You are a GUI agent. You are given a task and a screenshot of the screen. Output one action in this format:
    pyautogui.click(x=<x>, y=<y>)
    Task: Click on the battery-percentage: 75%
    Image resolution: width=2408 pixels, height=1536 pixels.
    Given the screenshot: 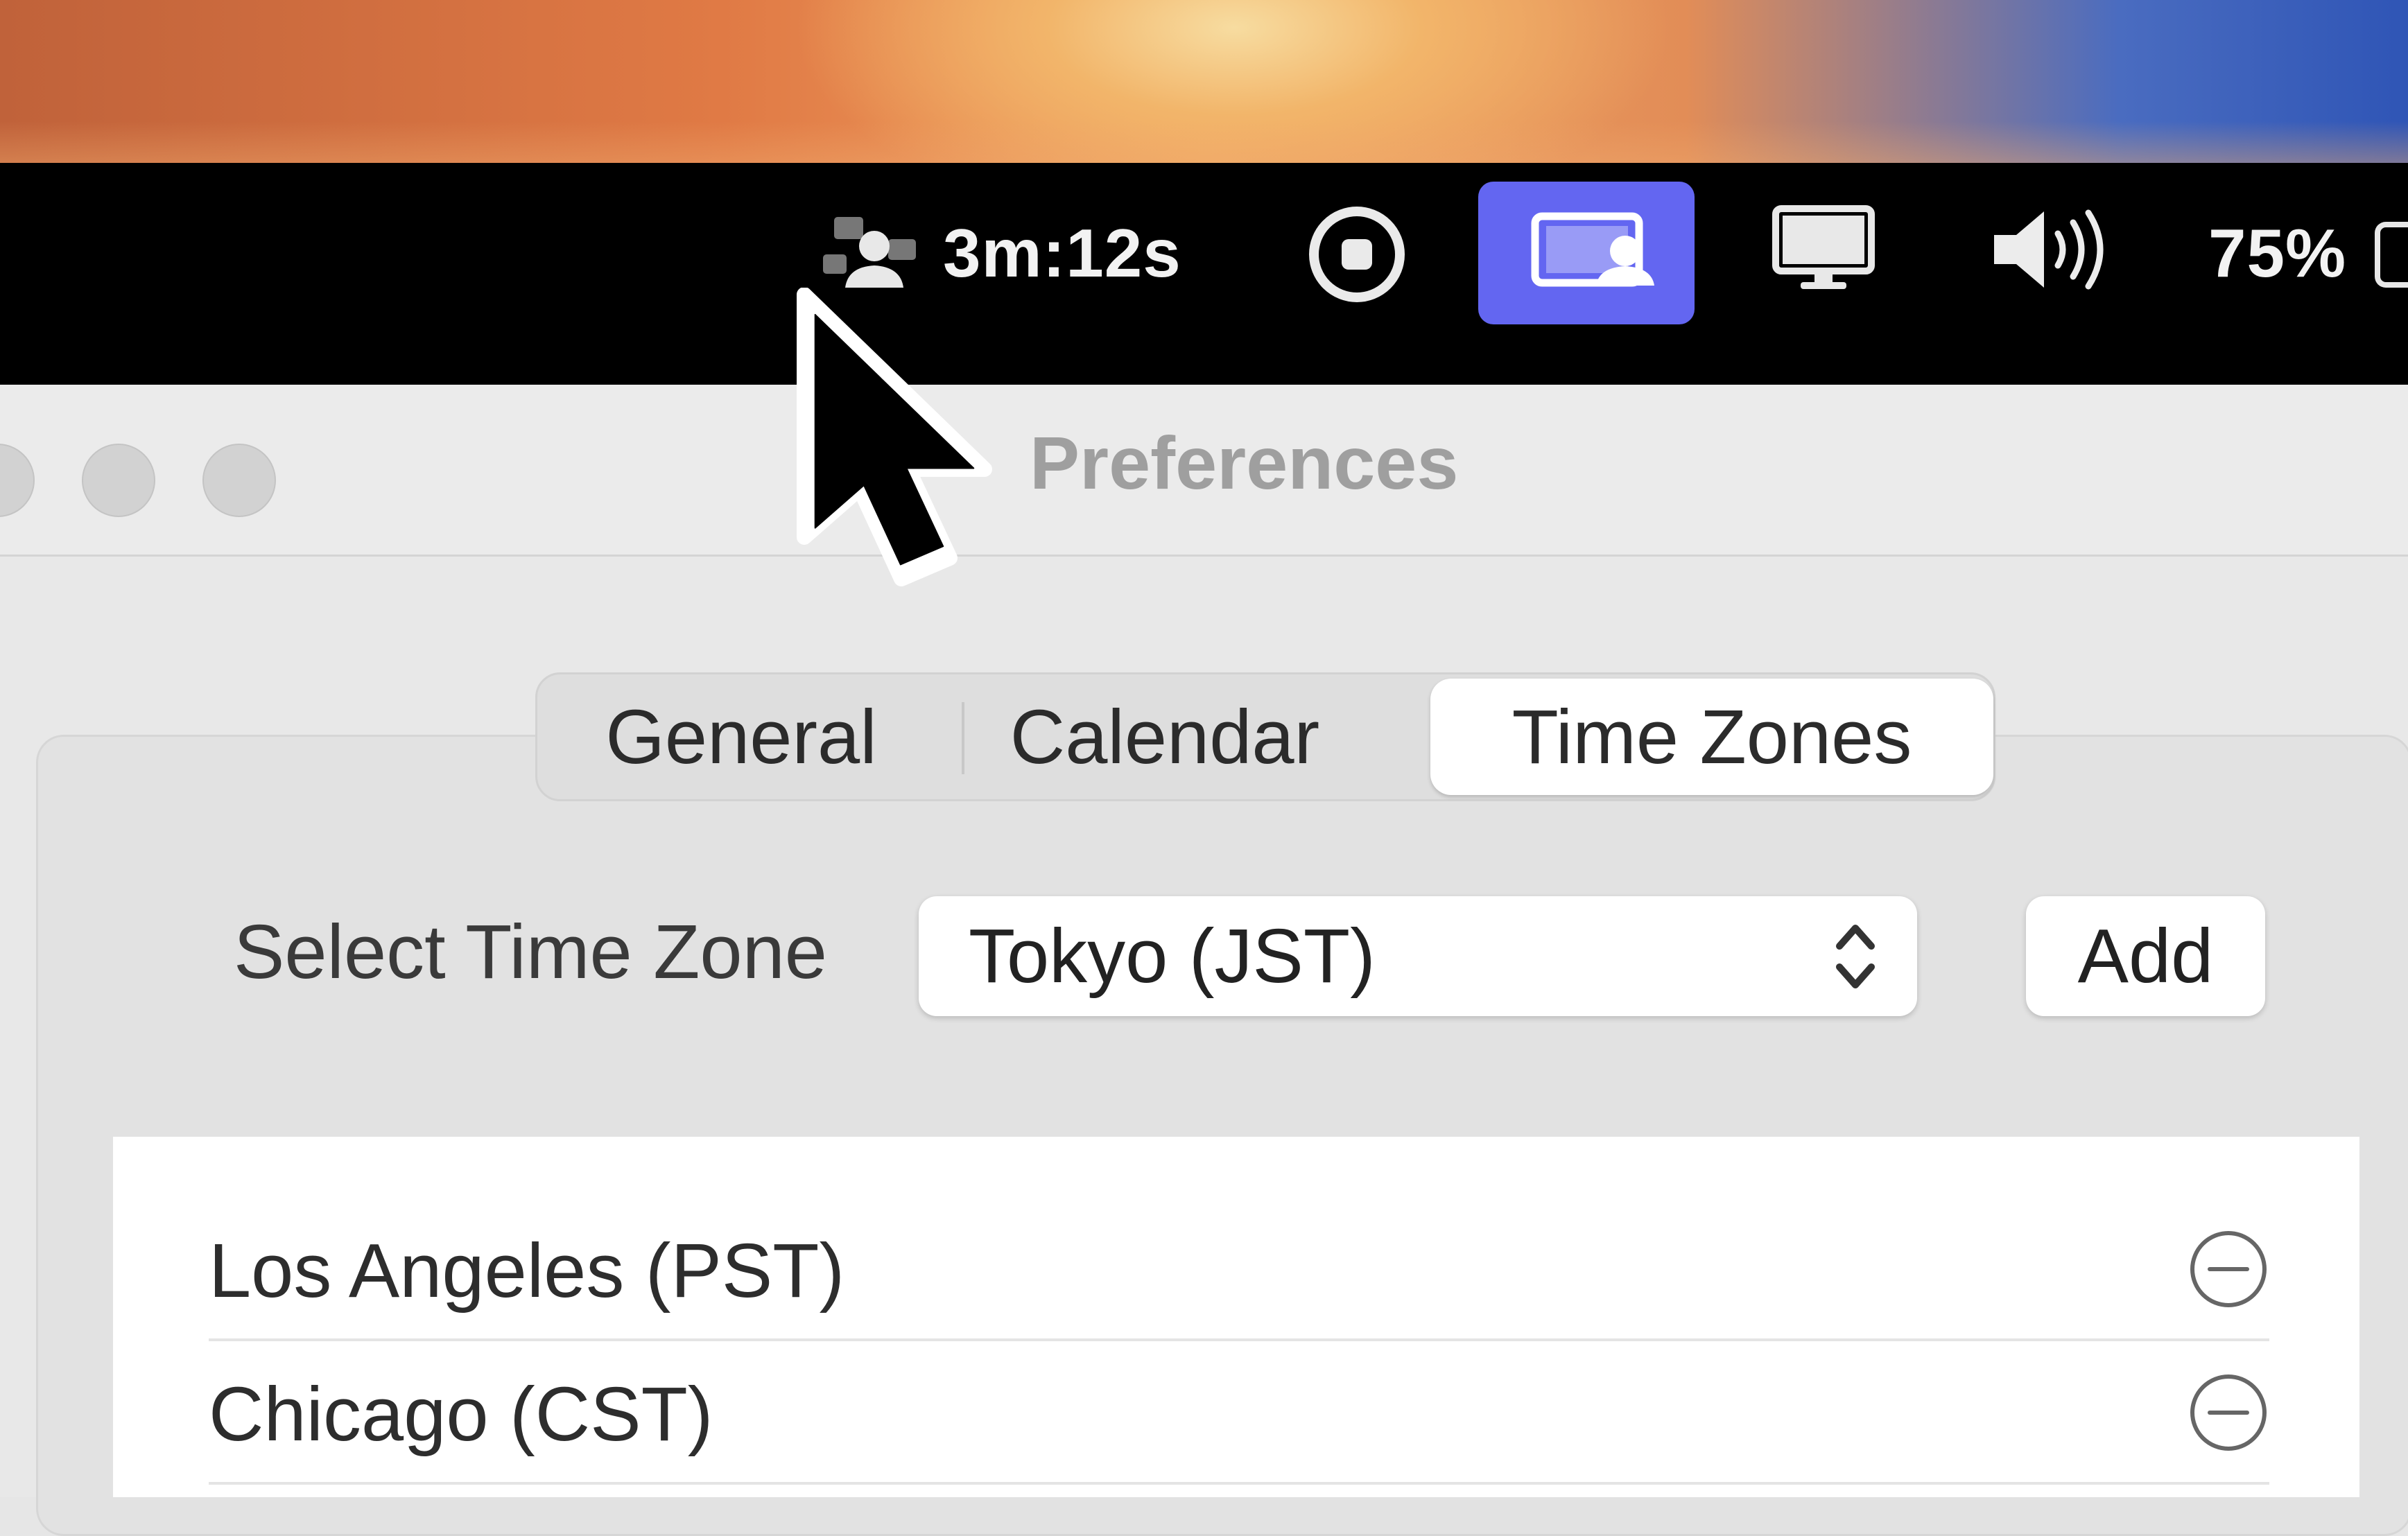 What is the action you would take?
    pyautogui.click(x=2277, y=252)
    